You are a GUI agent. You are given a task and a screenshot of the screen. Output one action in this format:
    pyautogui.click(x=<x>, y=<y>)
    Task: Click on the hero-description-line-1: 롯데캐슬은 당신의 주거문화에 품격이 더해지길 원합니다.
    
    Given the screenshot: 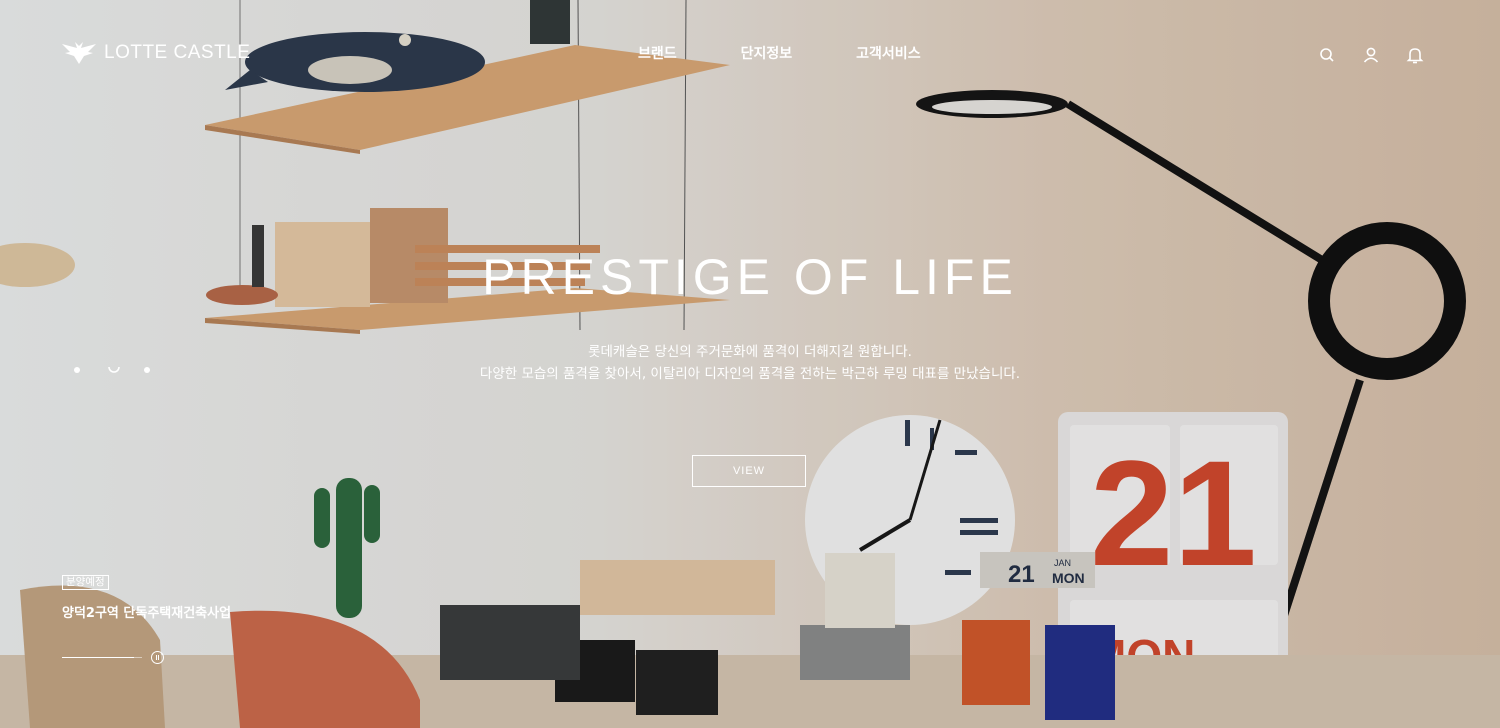 What is the action you would take?
    pyautogui.click(x=750, y=352)
    